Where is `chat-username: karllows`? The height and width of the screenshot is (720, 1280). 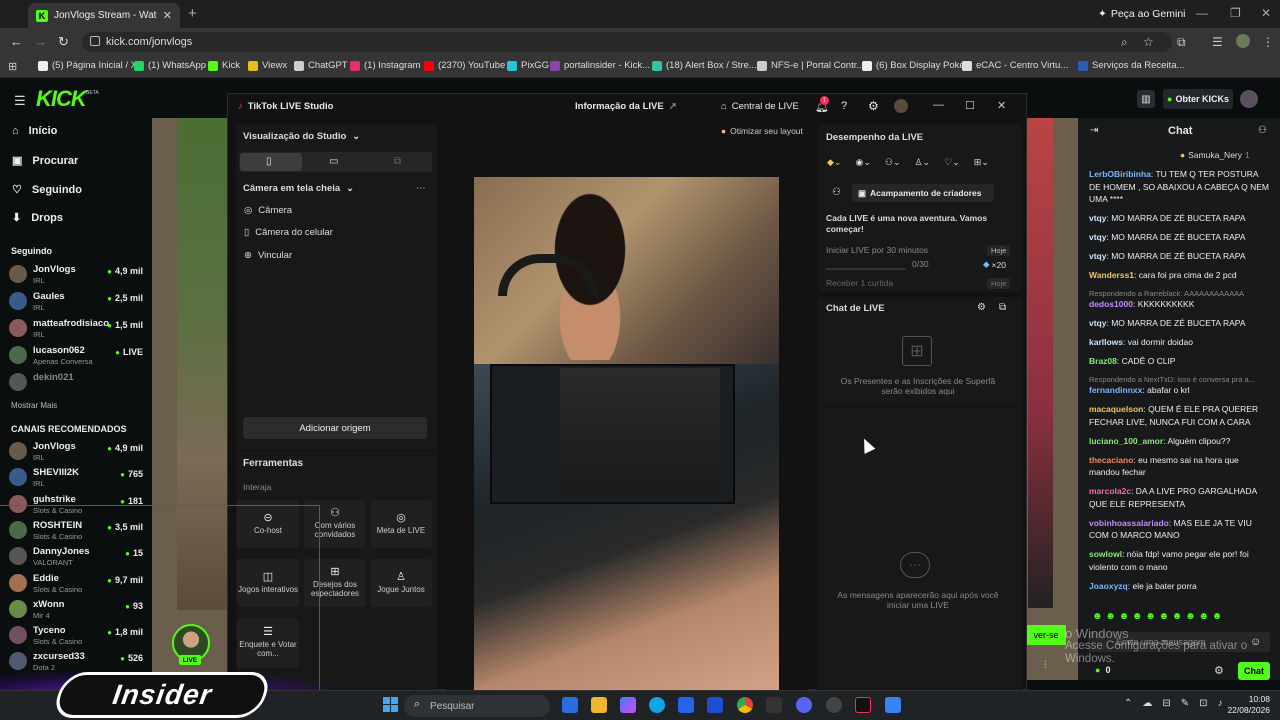
chat-username: karllows is located at coordinates (1106, 342).